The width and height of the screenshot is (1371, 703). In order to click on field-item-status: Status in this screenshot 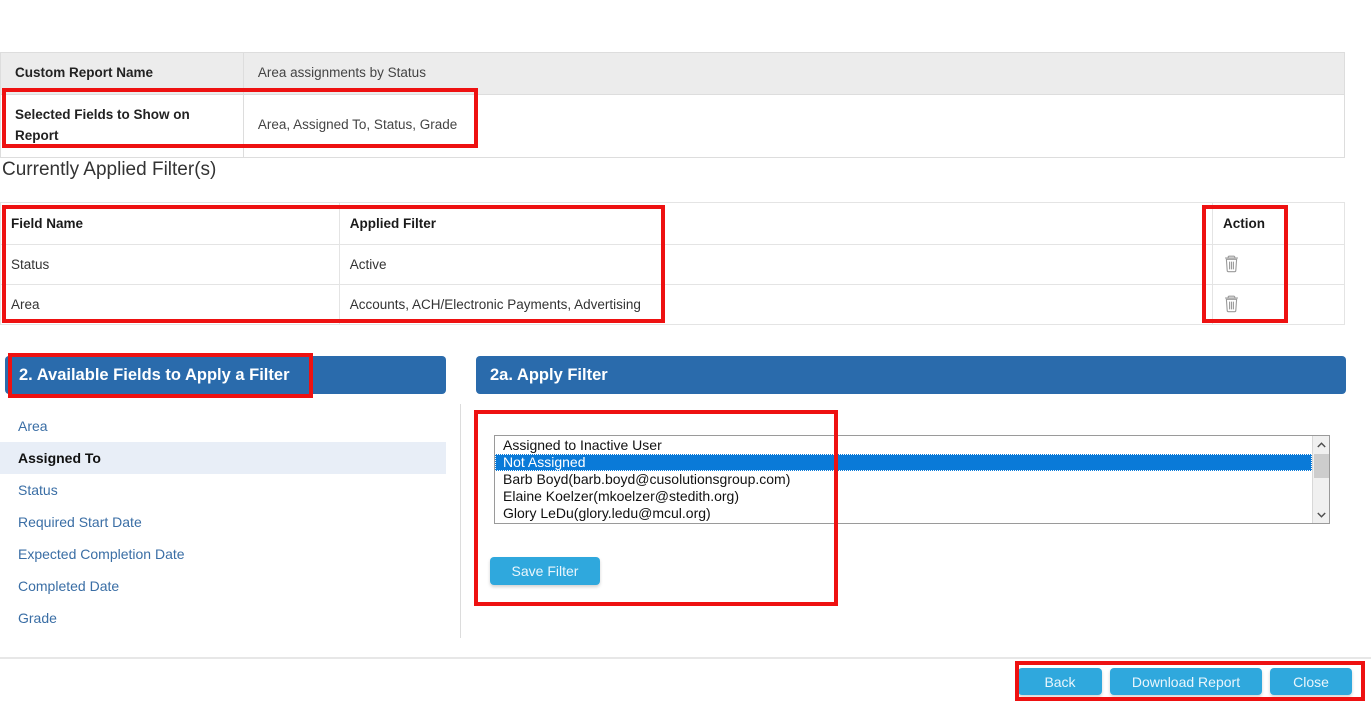, I will do `click(223, 490)`.